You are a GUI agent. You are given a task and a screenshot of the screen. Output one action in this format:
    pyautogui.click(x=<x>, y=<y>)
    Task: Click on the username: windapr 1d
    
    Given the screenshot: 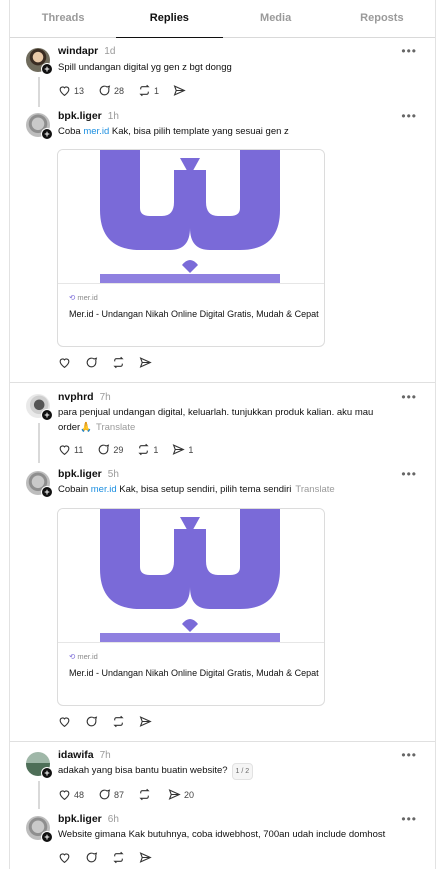 What is the action you would take?
    pyautogui.click(x=86, y=51)
    